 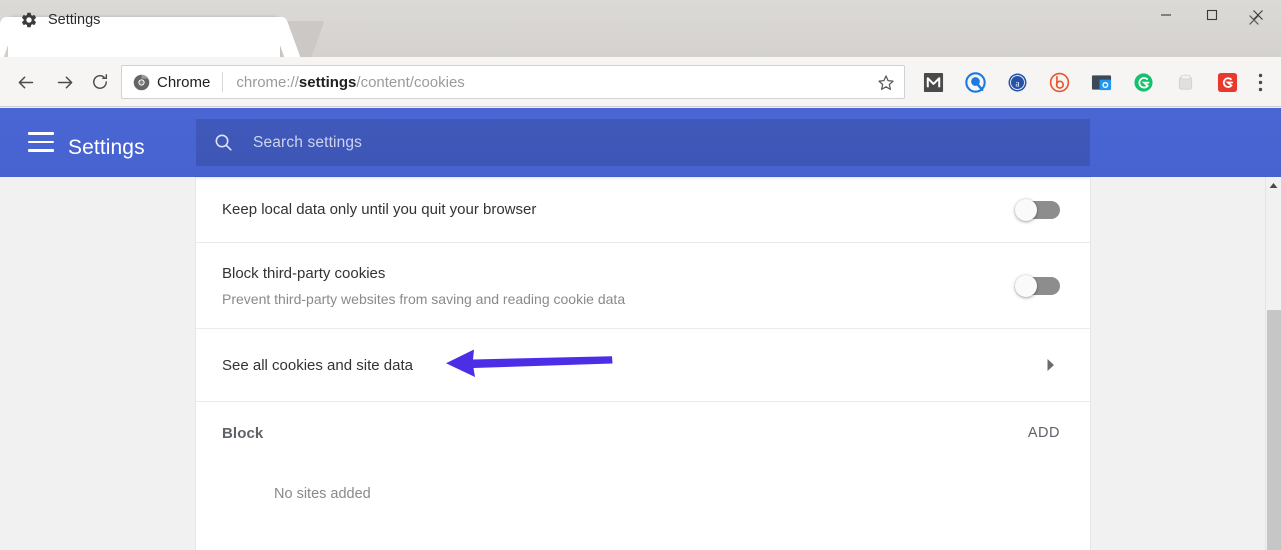 I want to click on close-window-button, so click(x=1258, y=15).